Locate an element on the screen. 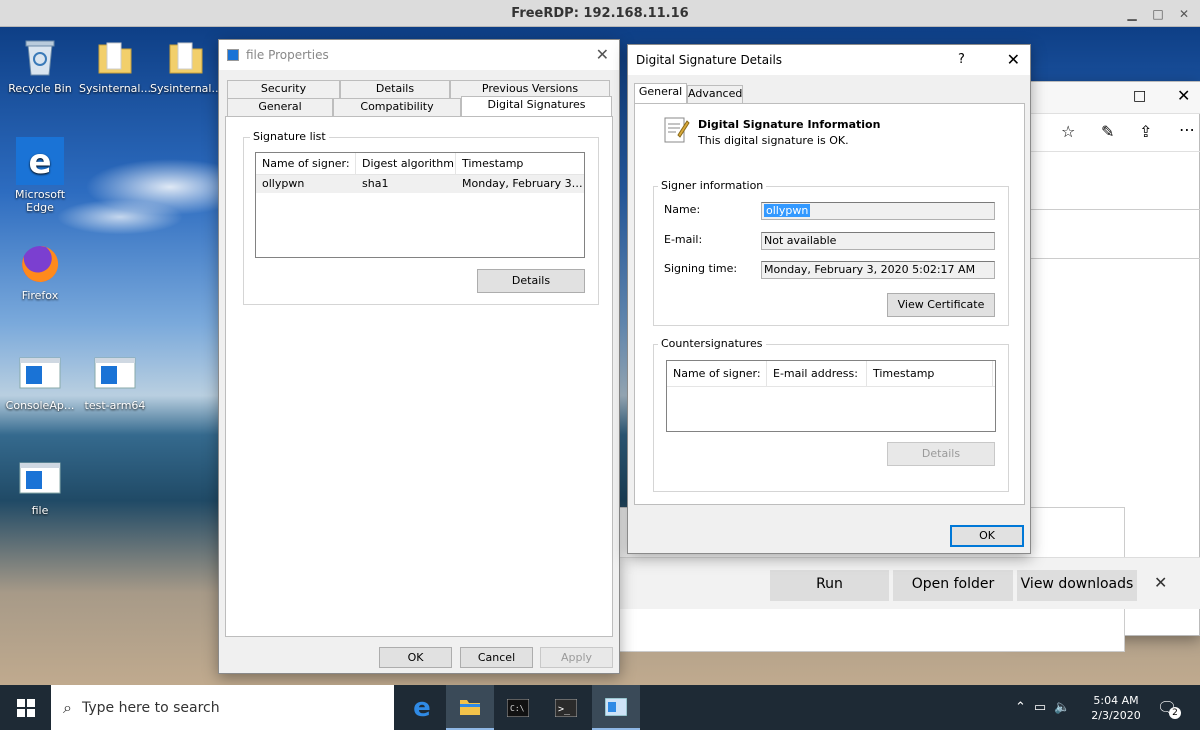 The image size is (1200, 730). start-button is located at coordinates (25, 707).